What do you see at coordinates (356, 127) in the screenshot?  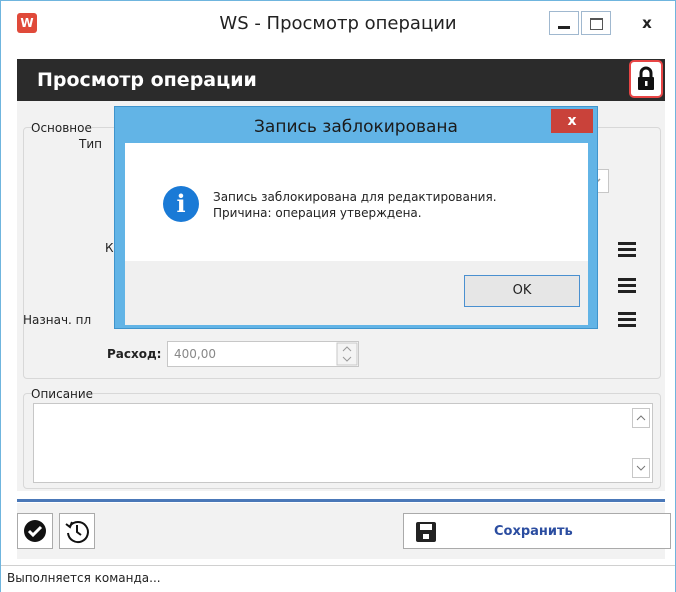 I see `dialog-title: Запись заблокирована` at bounding box center [356, 127].